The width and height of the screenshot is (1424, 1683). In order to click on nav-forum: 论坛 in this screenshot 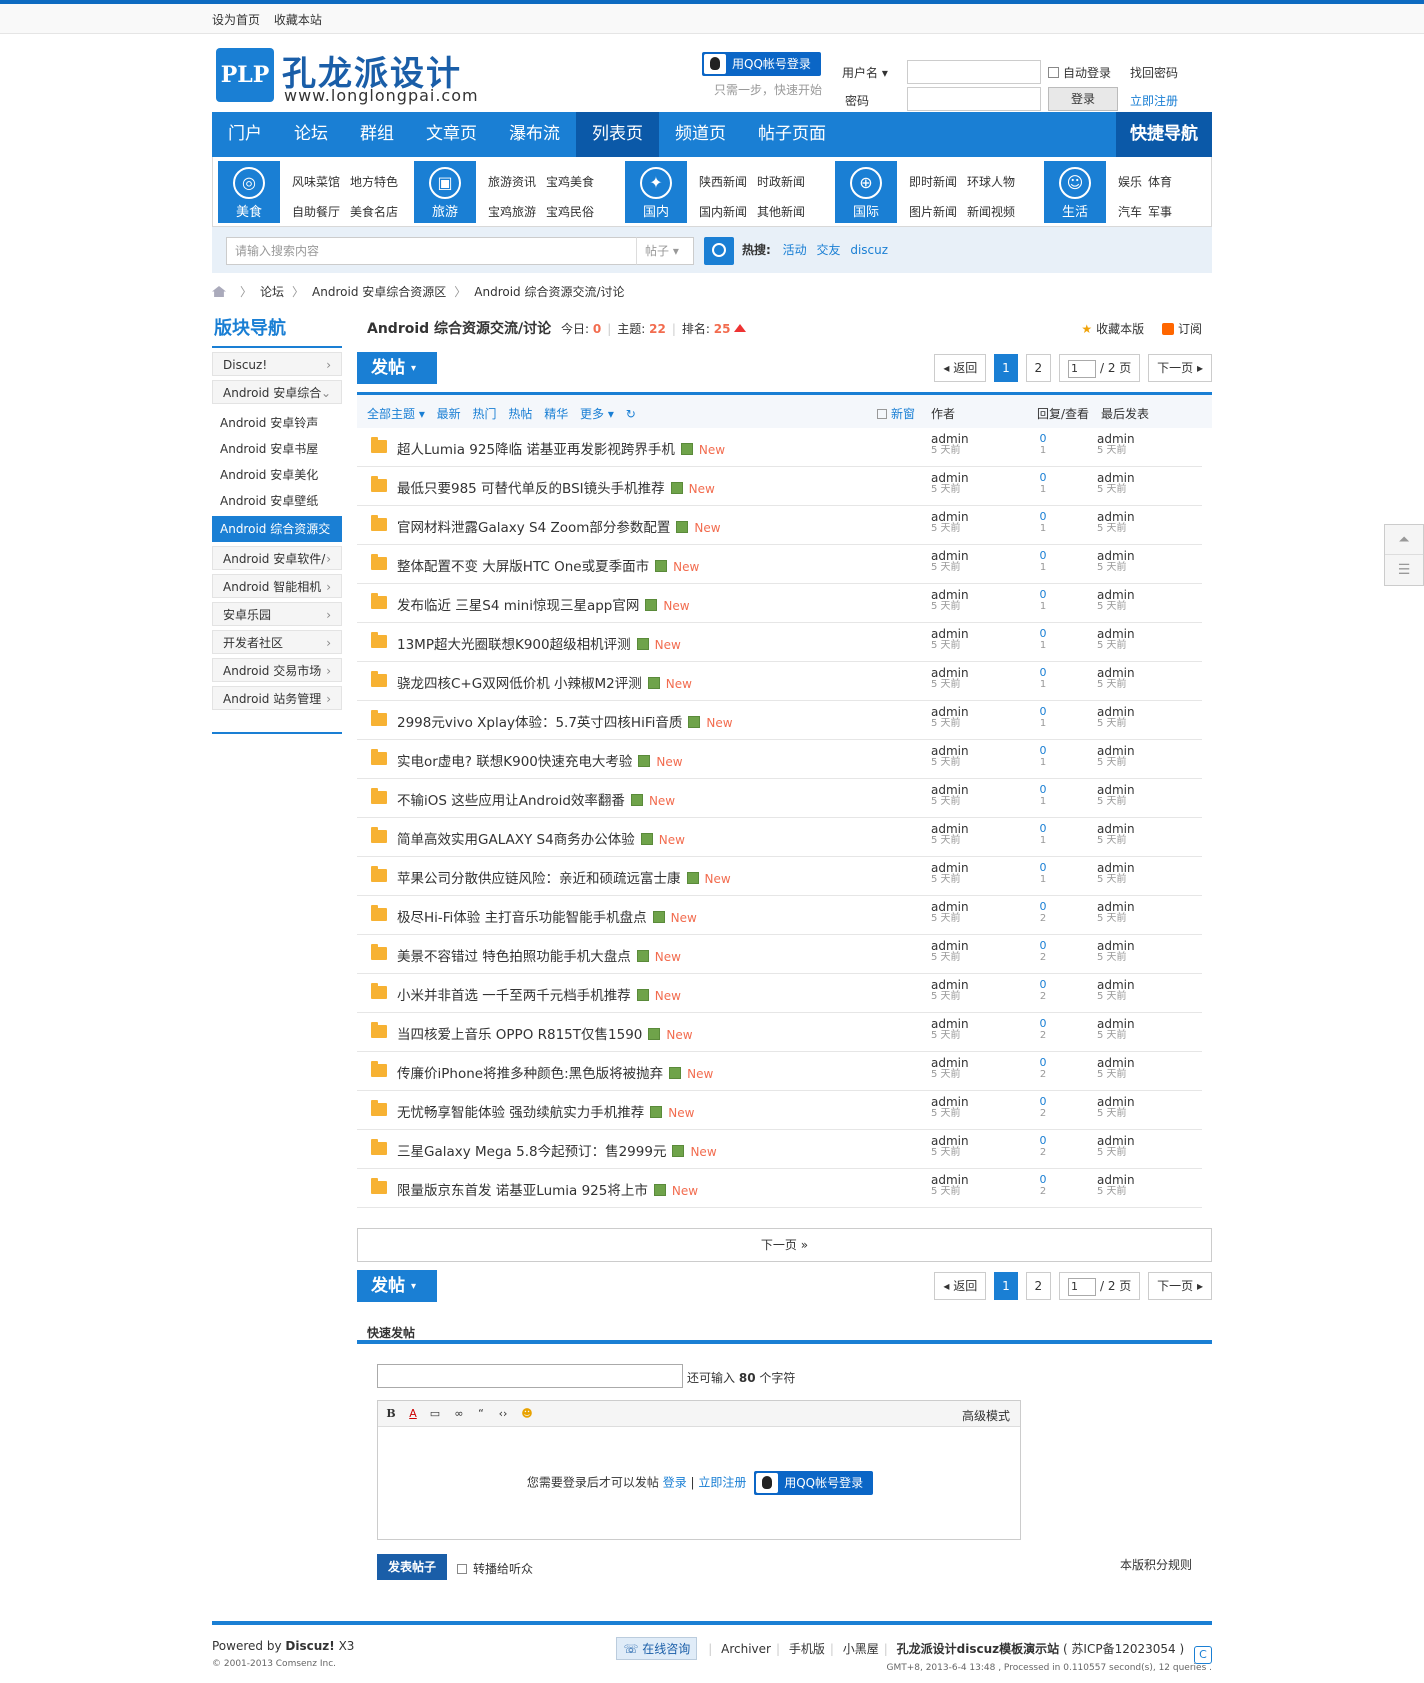, I will do `click(311, 134)`.